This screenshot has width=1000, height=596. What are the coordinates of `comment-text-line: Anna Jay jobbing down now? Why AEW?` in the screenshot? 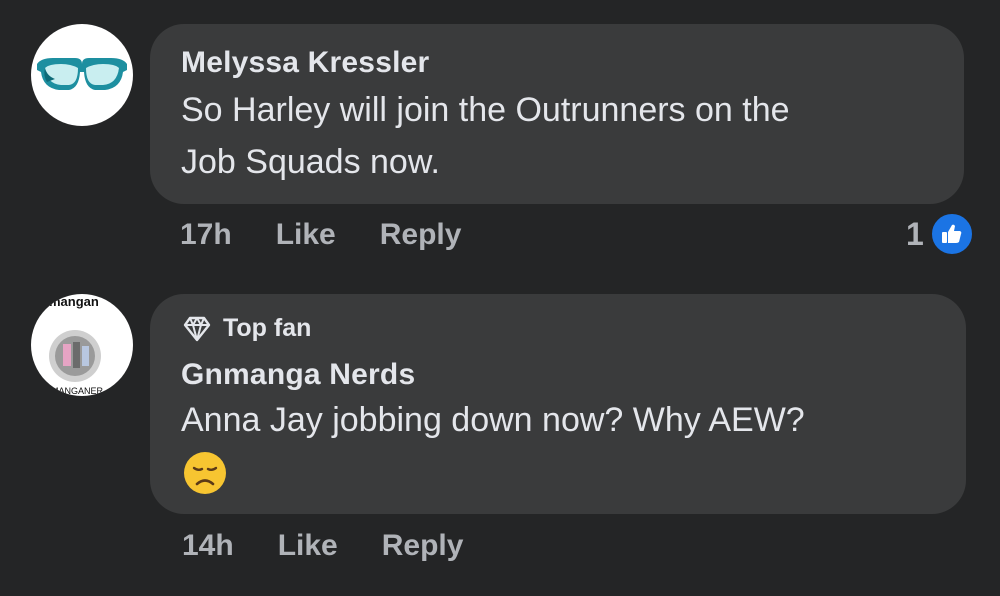 It's located at (493, 420).